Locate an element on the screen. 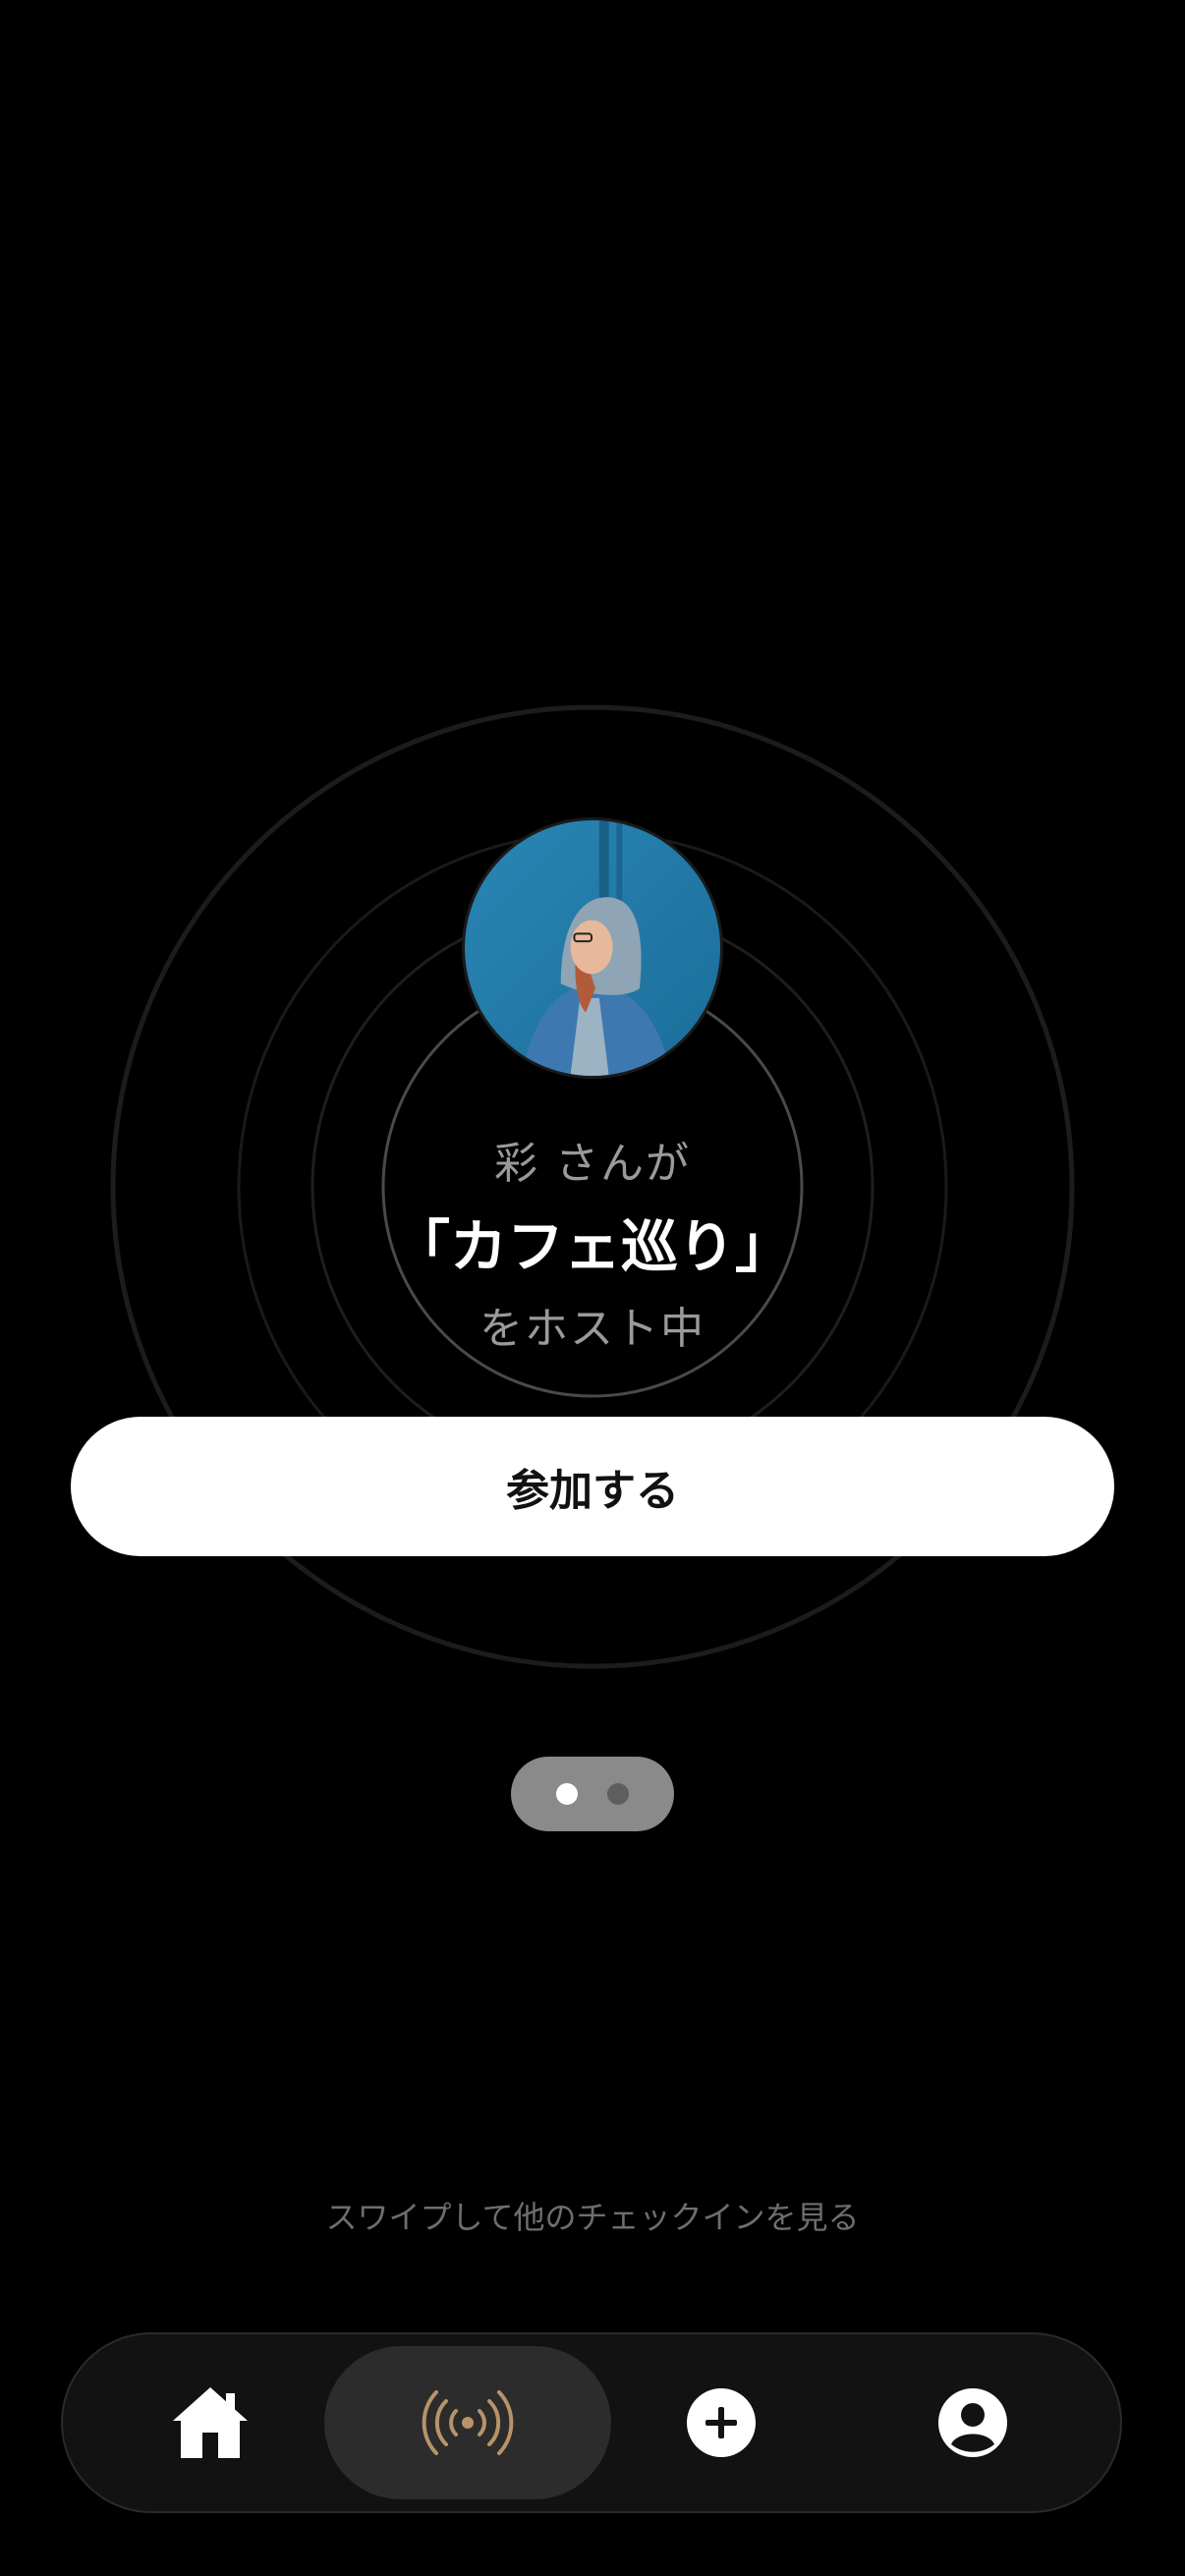  join-button: 参加する is located at coordinates (592, 1486).